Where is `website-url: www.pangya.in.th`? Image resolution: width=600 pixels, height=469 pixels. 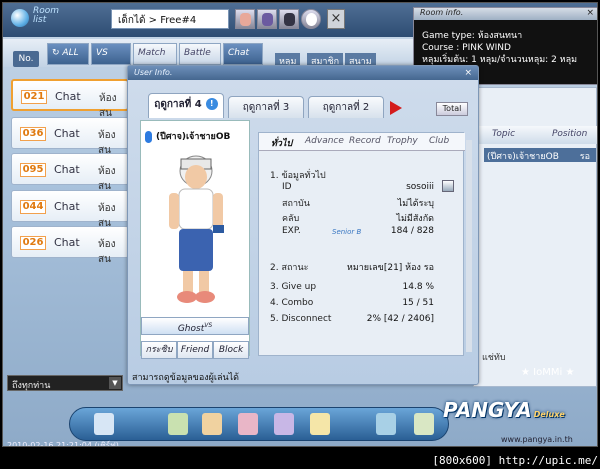 website-url: www.pangya.in.th is located at coordinates (537, 439).